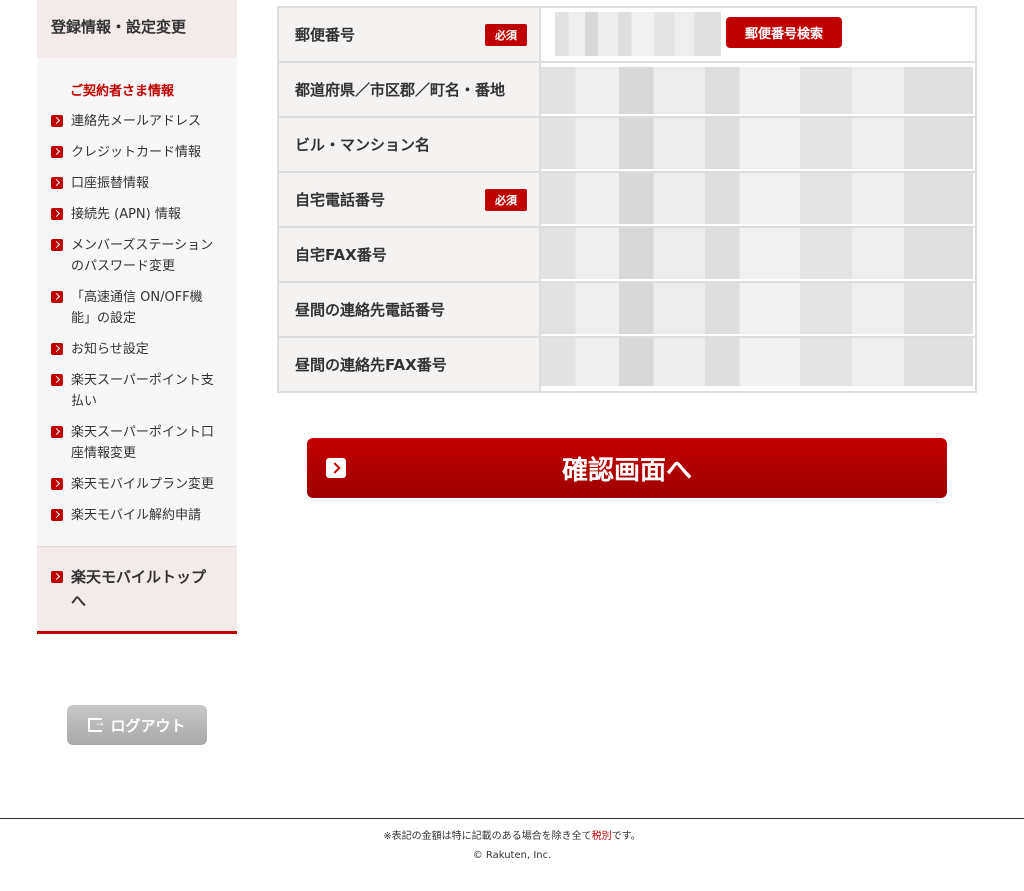 The height and width of the screenshot is (891, 1024). What do you see at coordinates (142, 256) in the screenshot?
I see `sidebar-item-label: メンバーズステーションのパスワード変更` at bounding box center [142, 256].